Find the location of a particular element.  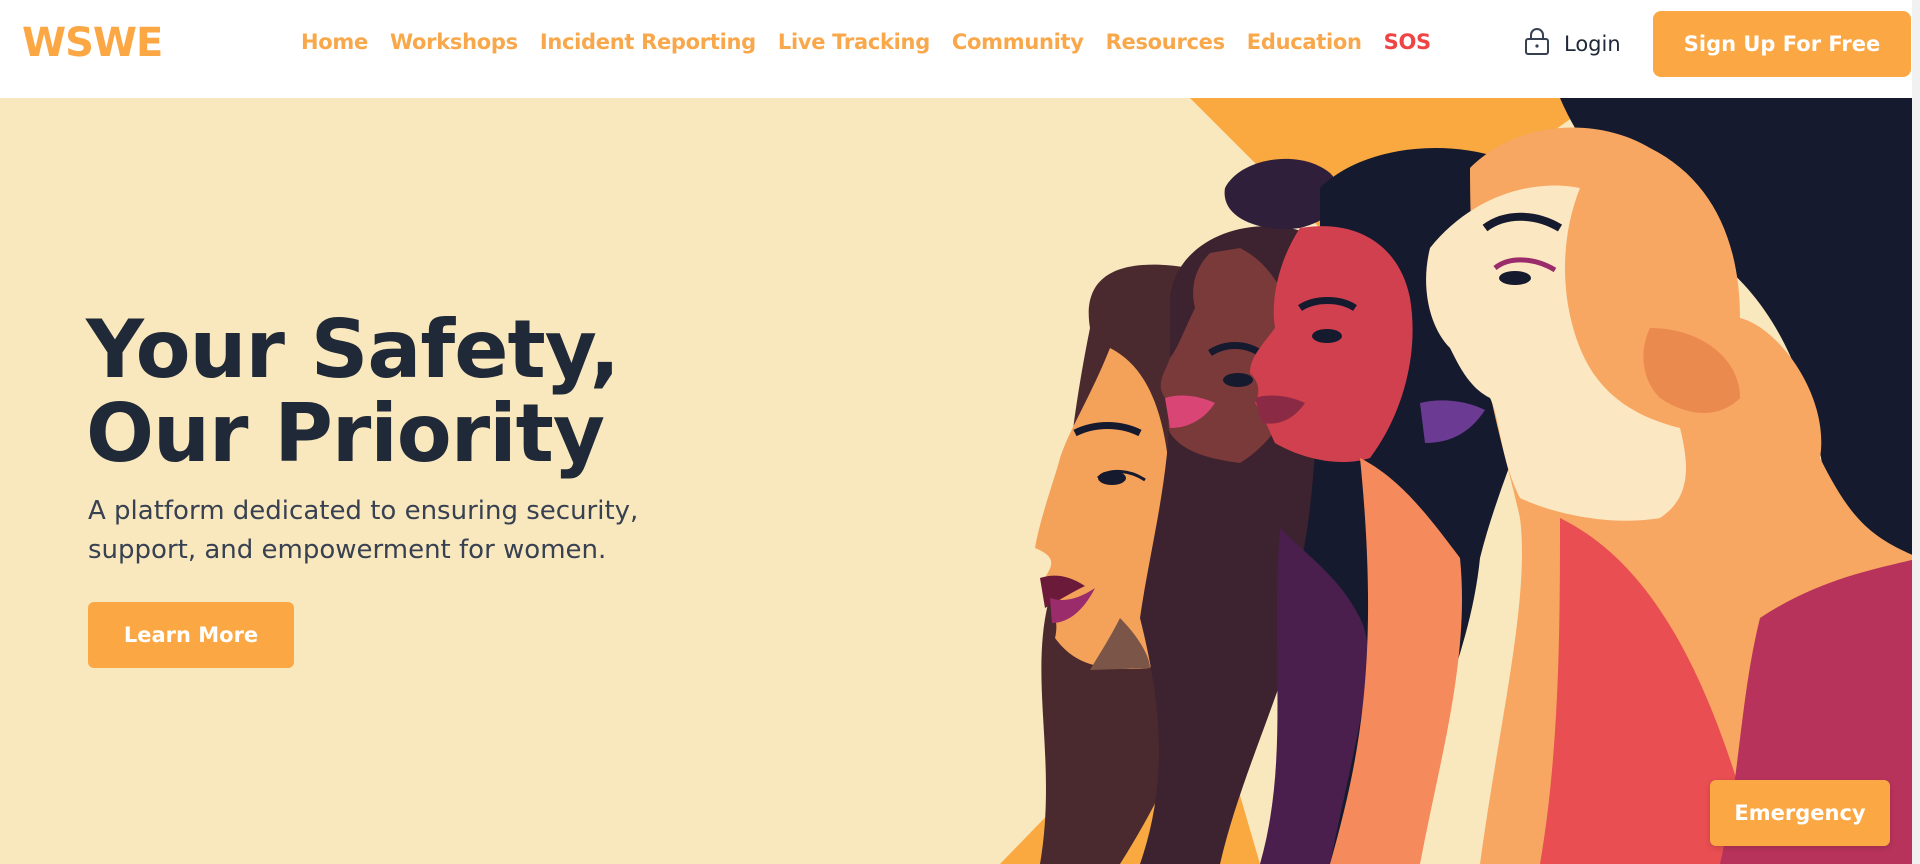

learn-more-button: Learn More is located at coordinates (191, 635).